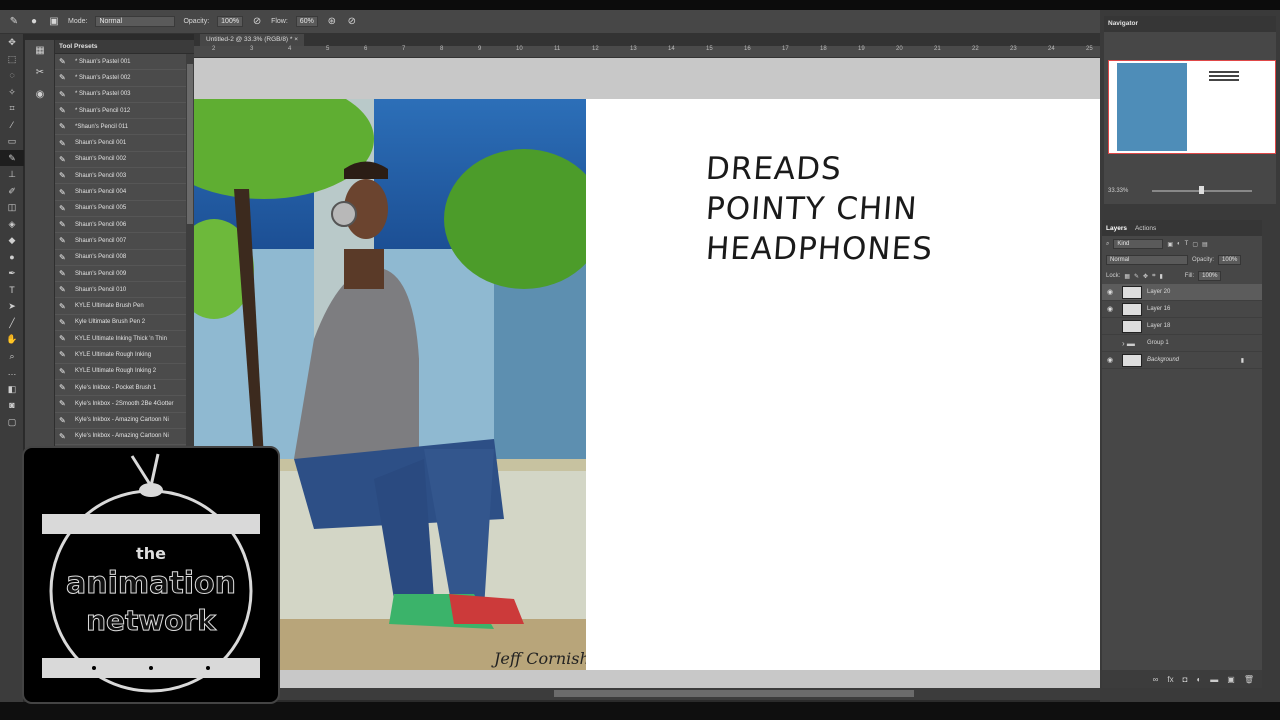  I want to click on navigator-zoom-handle, so click(1201, 190).